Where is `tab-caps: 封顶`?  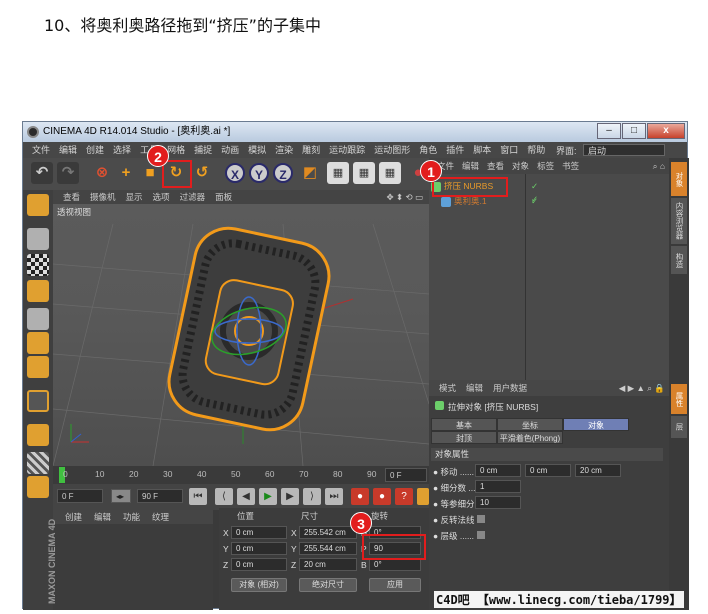 tab-caps: 封顶 is located at coordinates (464, 437).